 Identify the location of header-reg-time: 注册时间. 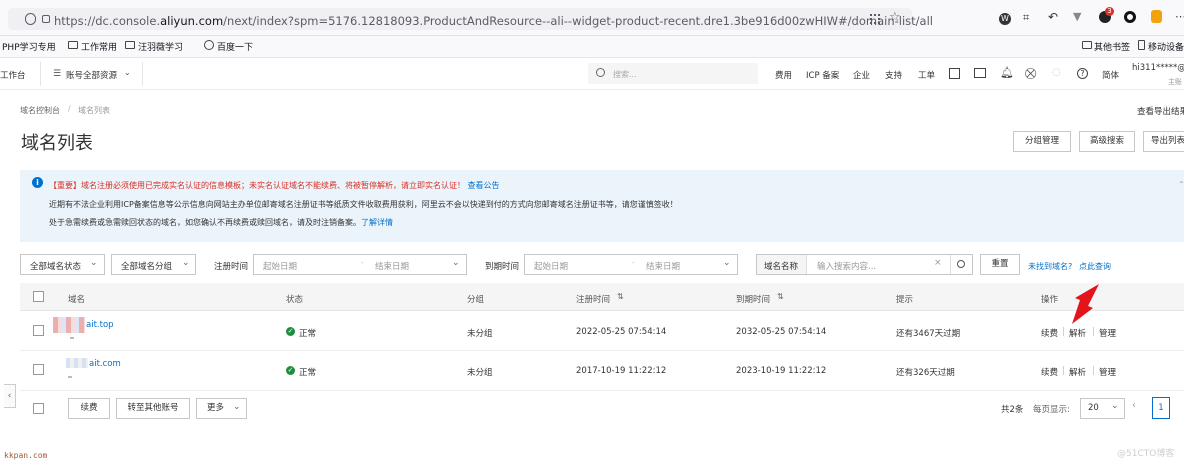
(593, 299).